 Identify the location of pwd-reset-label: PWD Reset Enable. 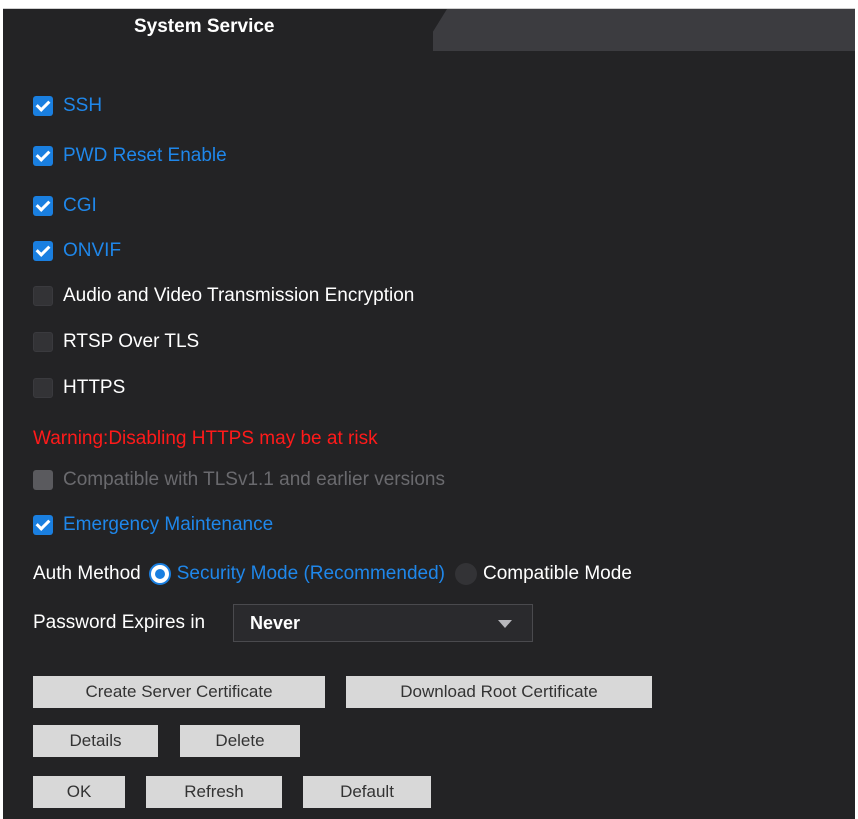
(145, 155).